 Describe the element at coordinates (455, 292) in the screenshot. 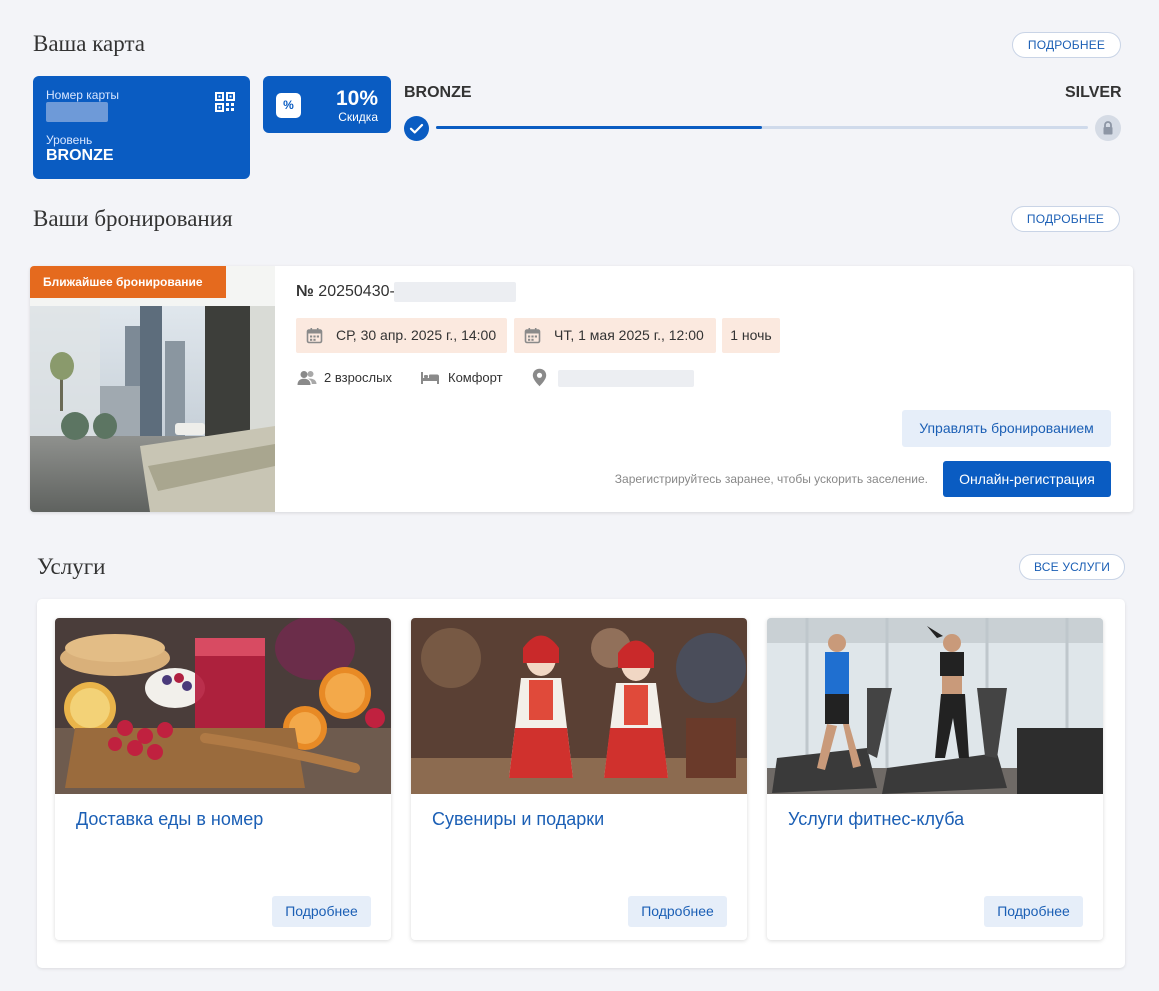

I see `booking-number-masked` at that location.